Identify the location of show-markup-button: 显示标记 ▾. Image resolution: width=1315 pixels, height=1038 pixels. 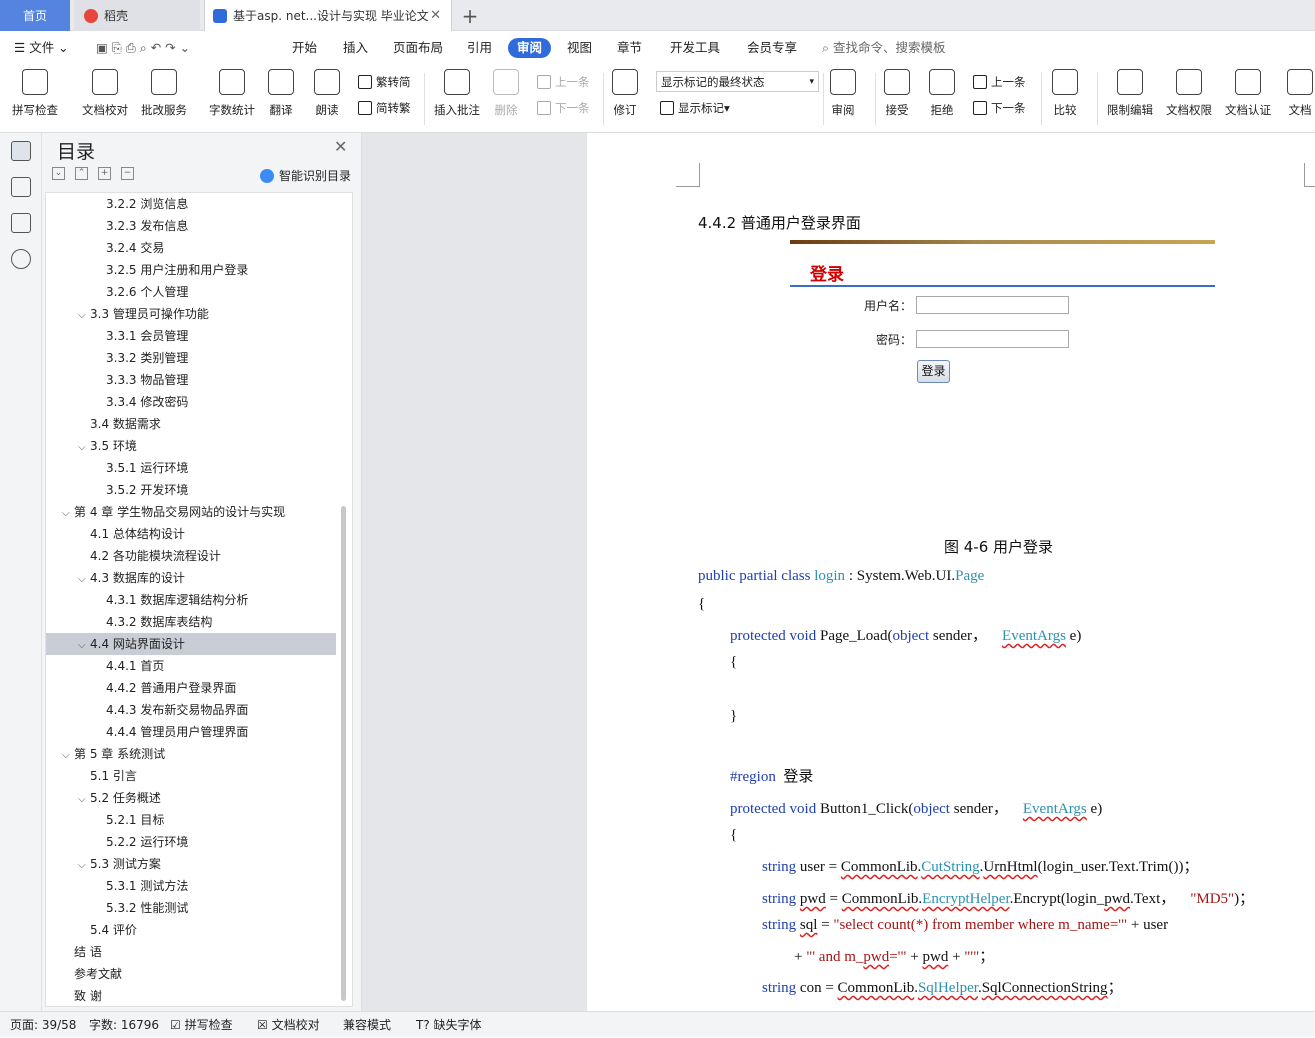
(695, 108).